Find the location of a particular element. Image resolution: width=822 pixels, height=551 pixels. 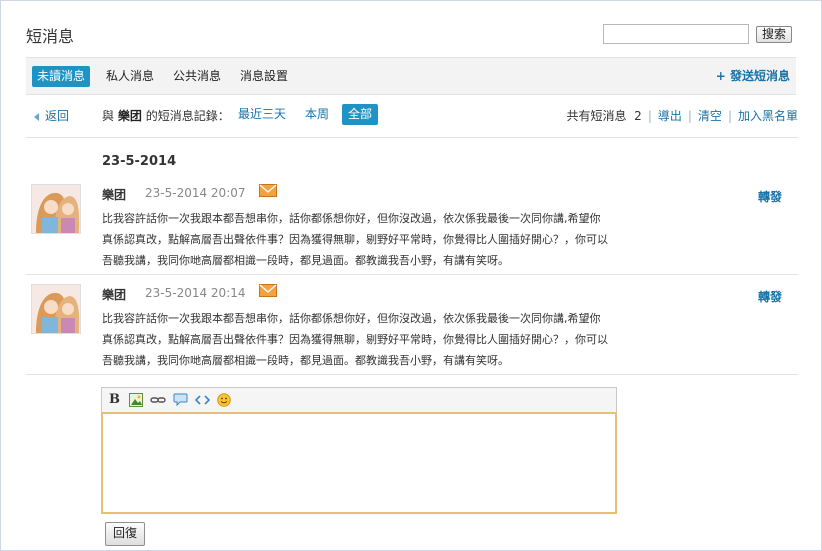

caption-suffix: 的短消息記錄： is located at coordinates (187, 116).